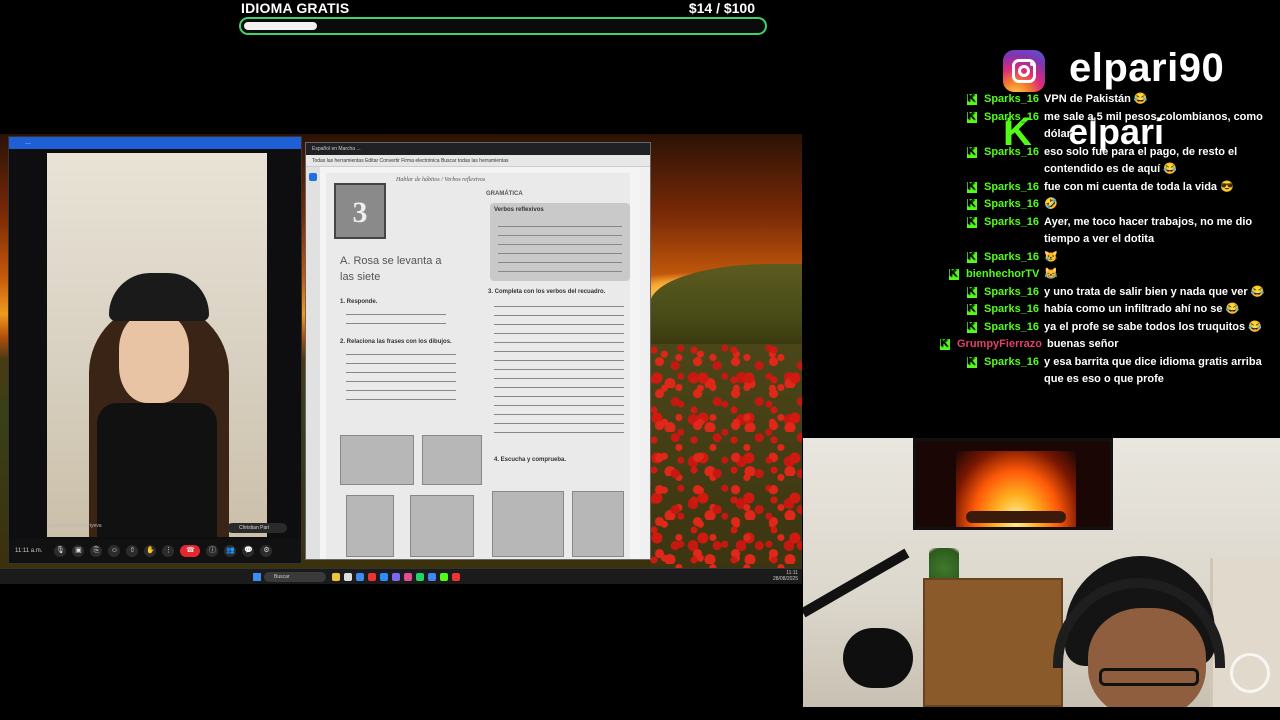 This screenshot has height=720, width=1280. I want to click on call-controls: 11:11 a.m. 🎙 ▣ ⎘ ☺ ⇧ ✋ ⋮ ☎ ⓘ 👥 💬 ⚙, so click(155, 551).